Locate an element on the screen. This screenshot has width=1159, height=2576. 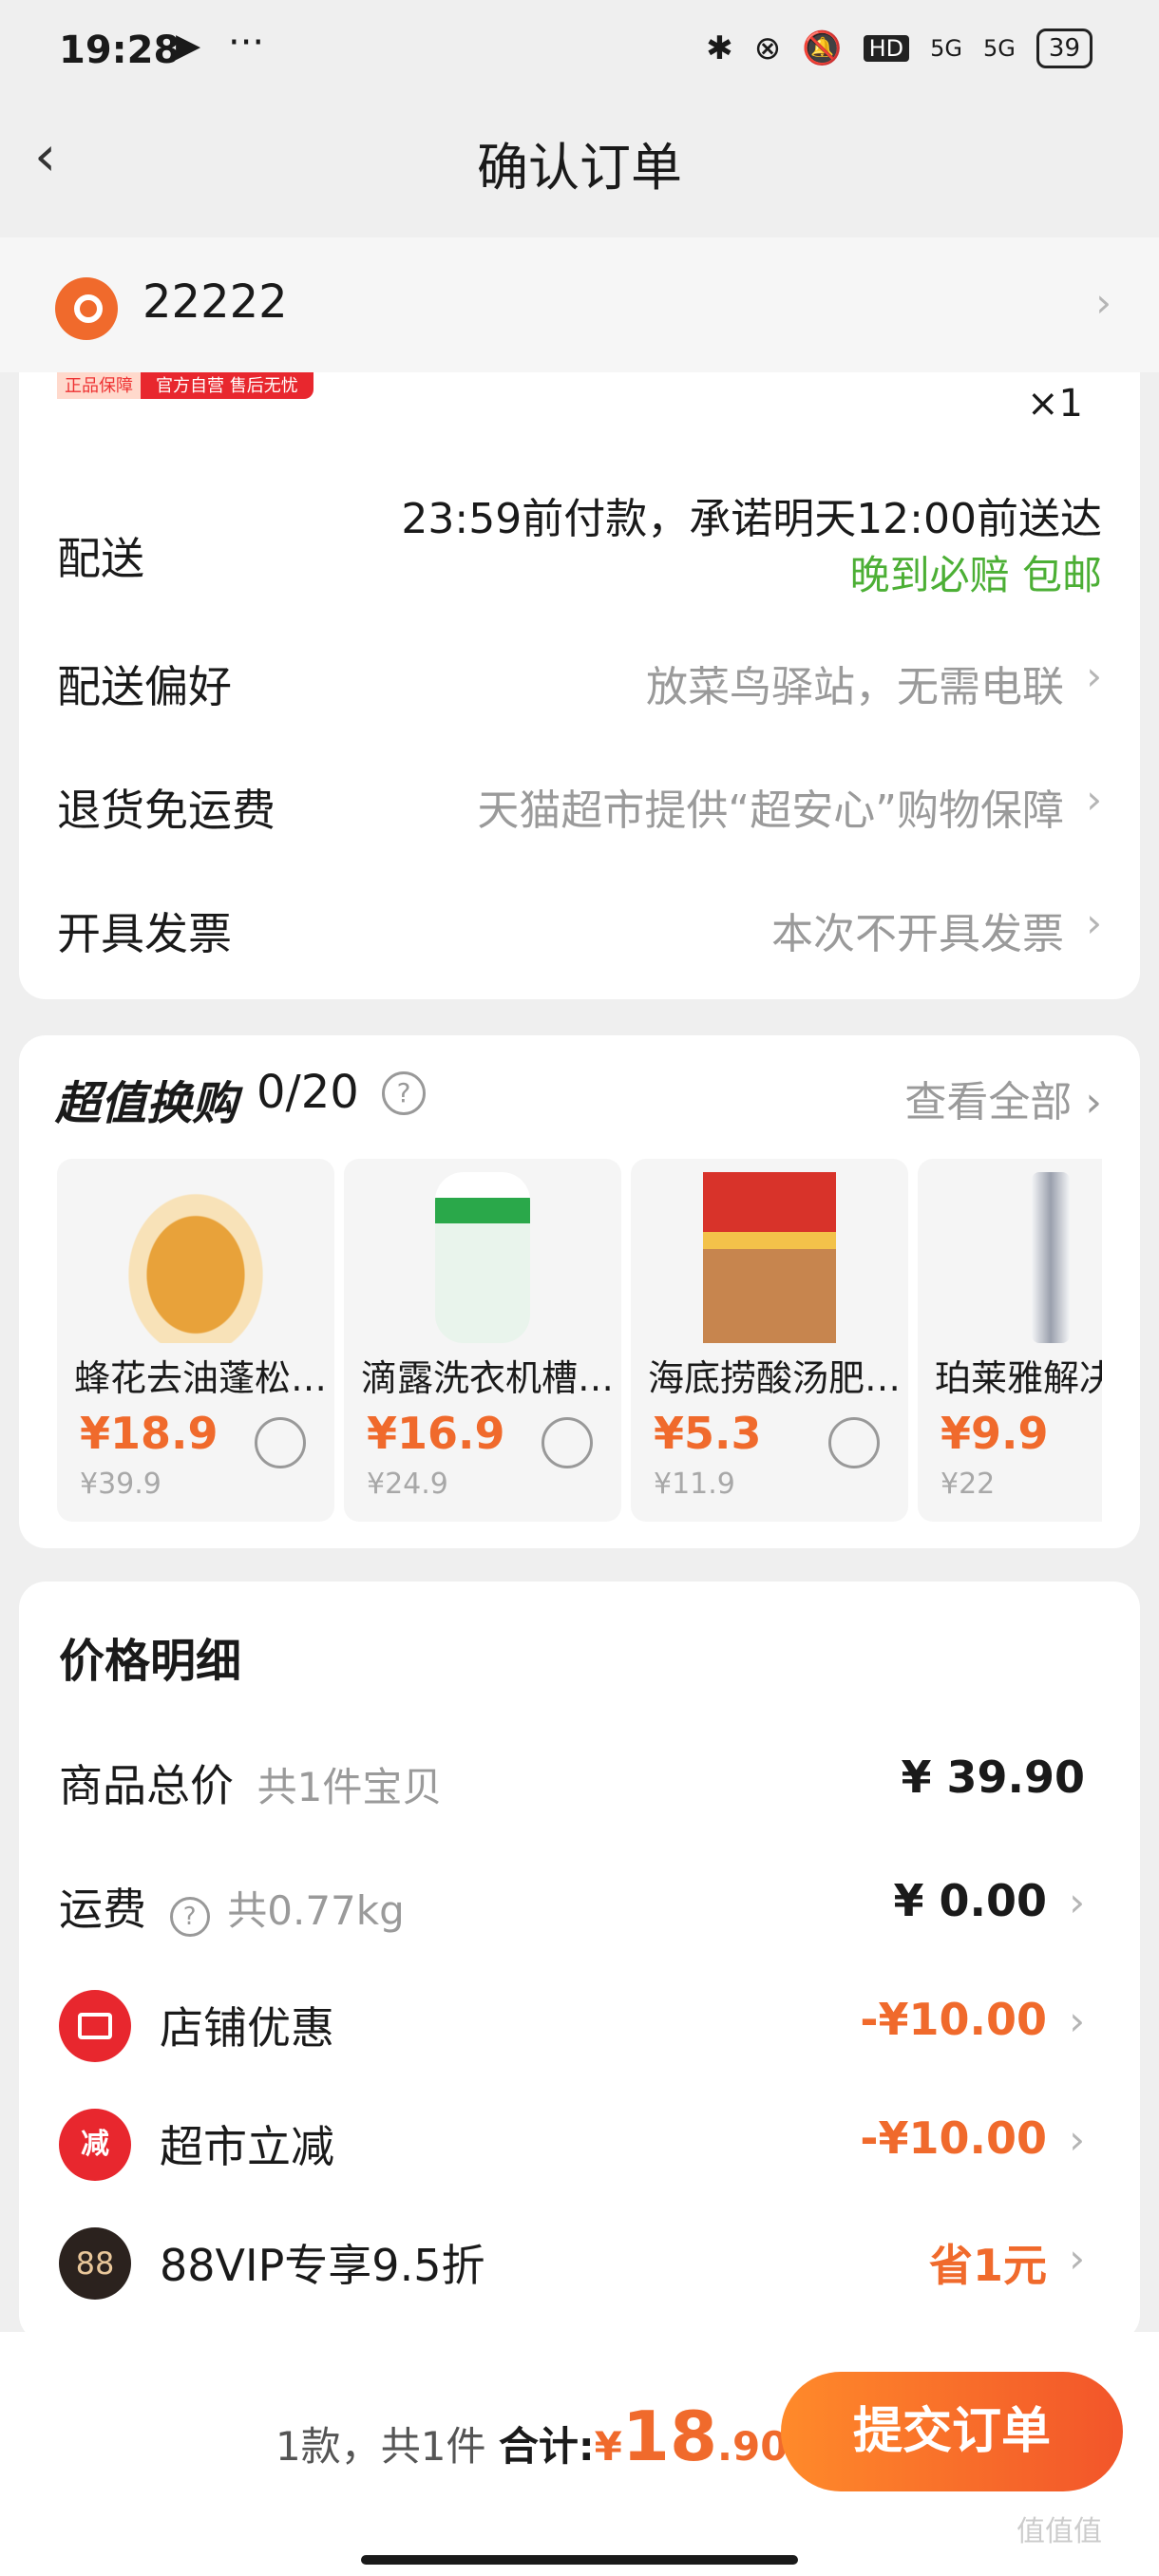
return-shipping-row: 退货免运费 天猫超市提供“超安心”购物保障 › is located at coordinates (579, 804).